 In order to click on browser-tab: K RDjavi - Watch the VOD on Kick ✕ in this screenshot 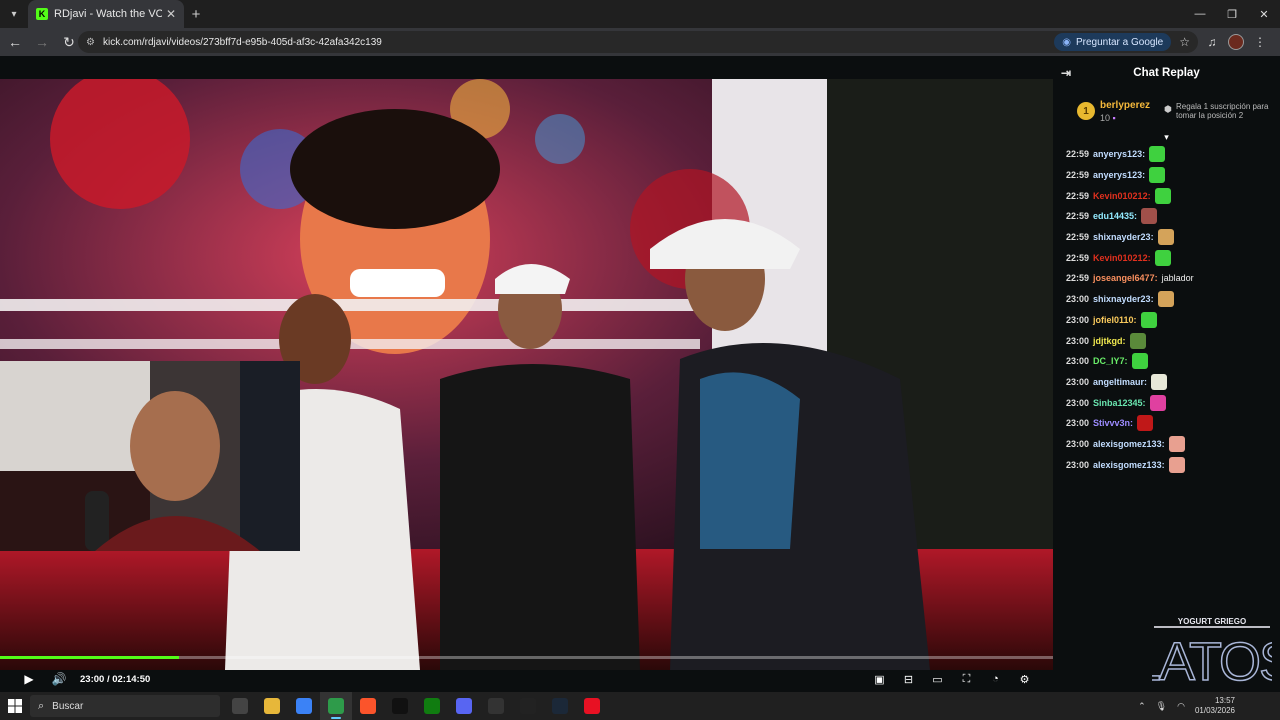, I will do `click(106, 14)`.